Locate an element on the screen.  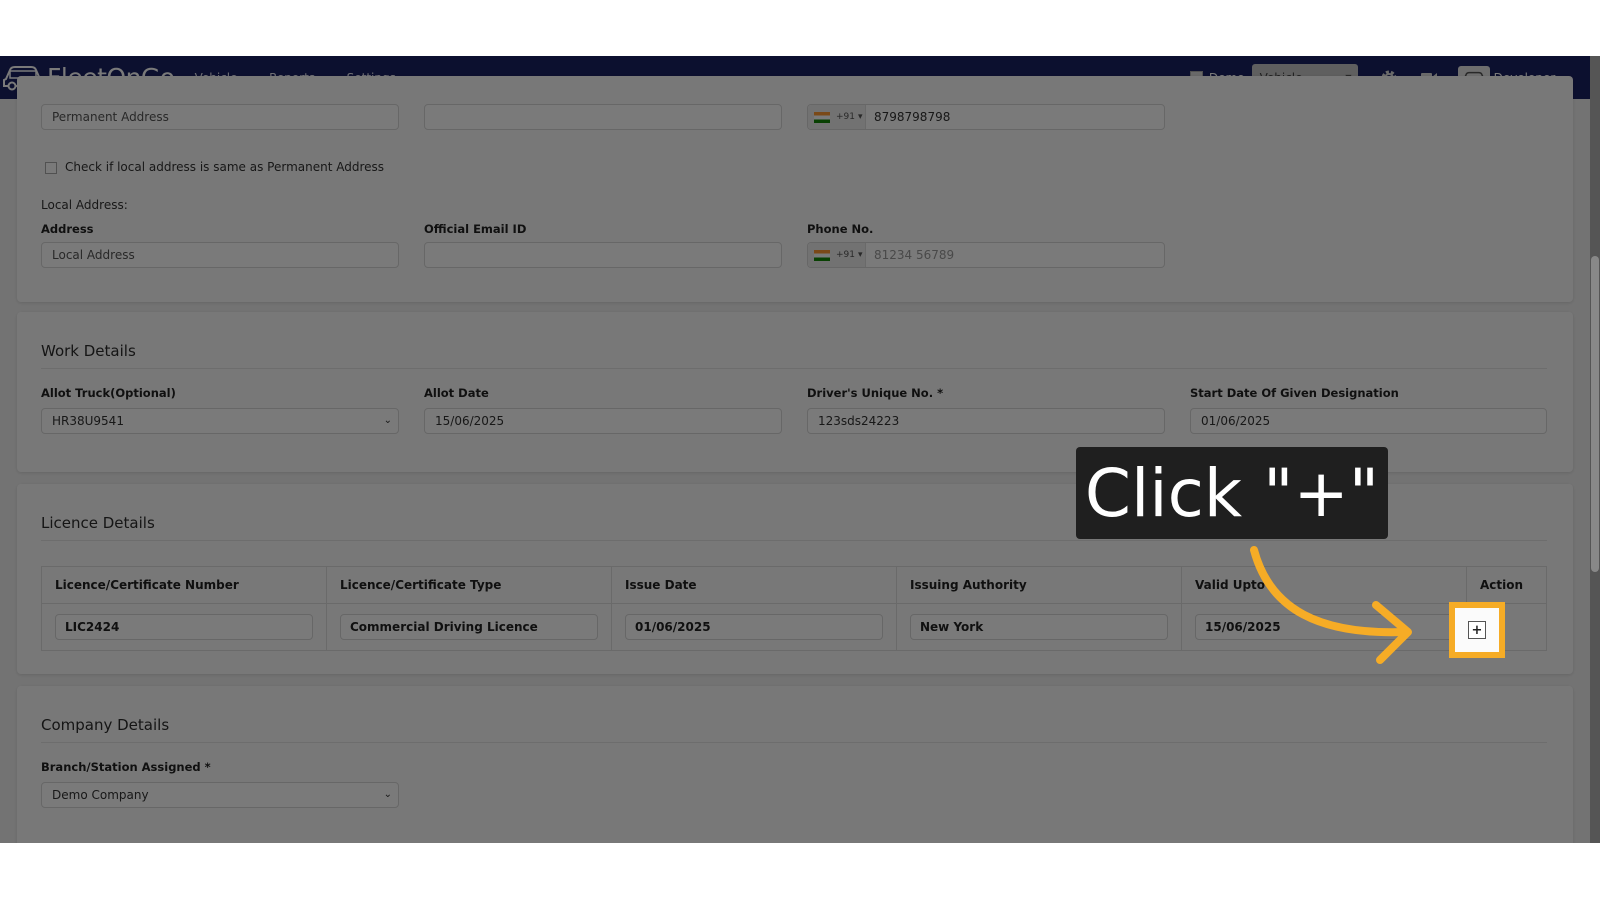
cell-value: Commercial Driving Licence is located at coordinates (444, 627).